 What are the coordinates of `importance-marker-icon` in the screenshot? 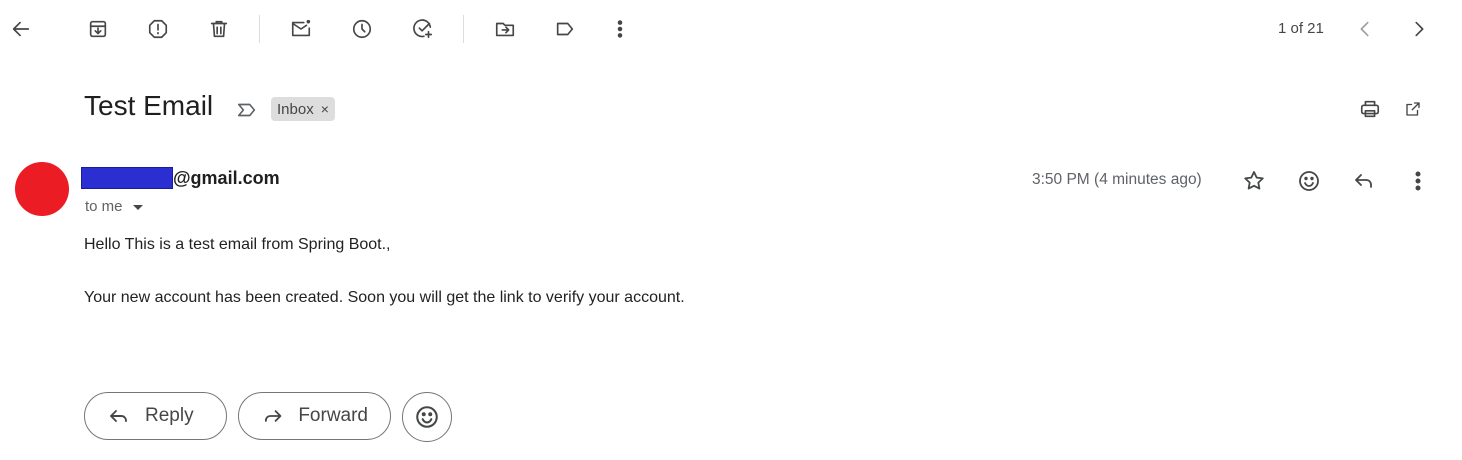 It's located at (247, 110).